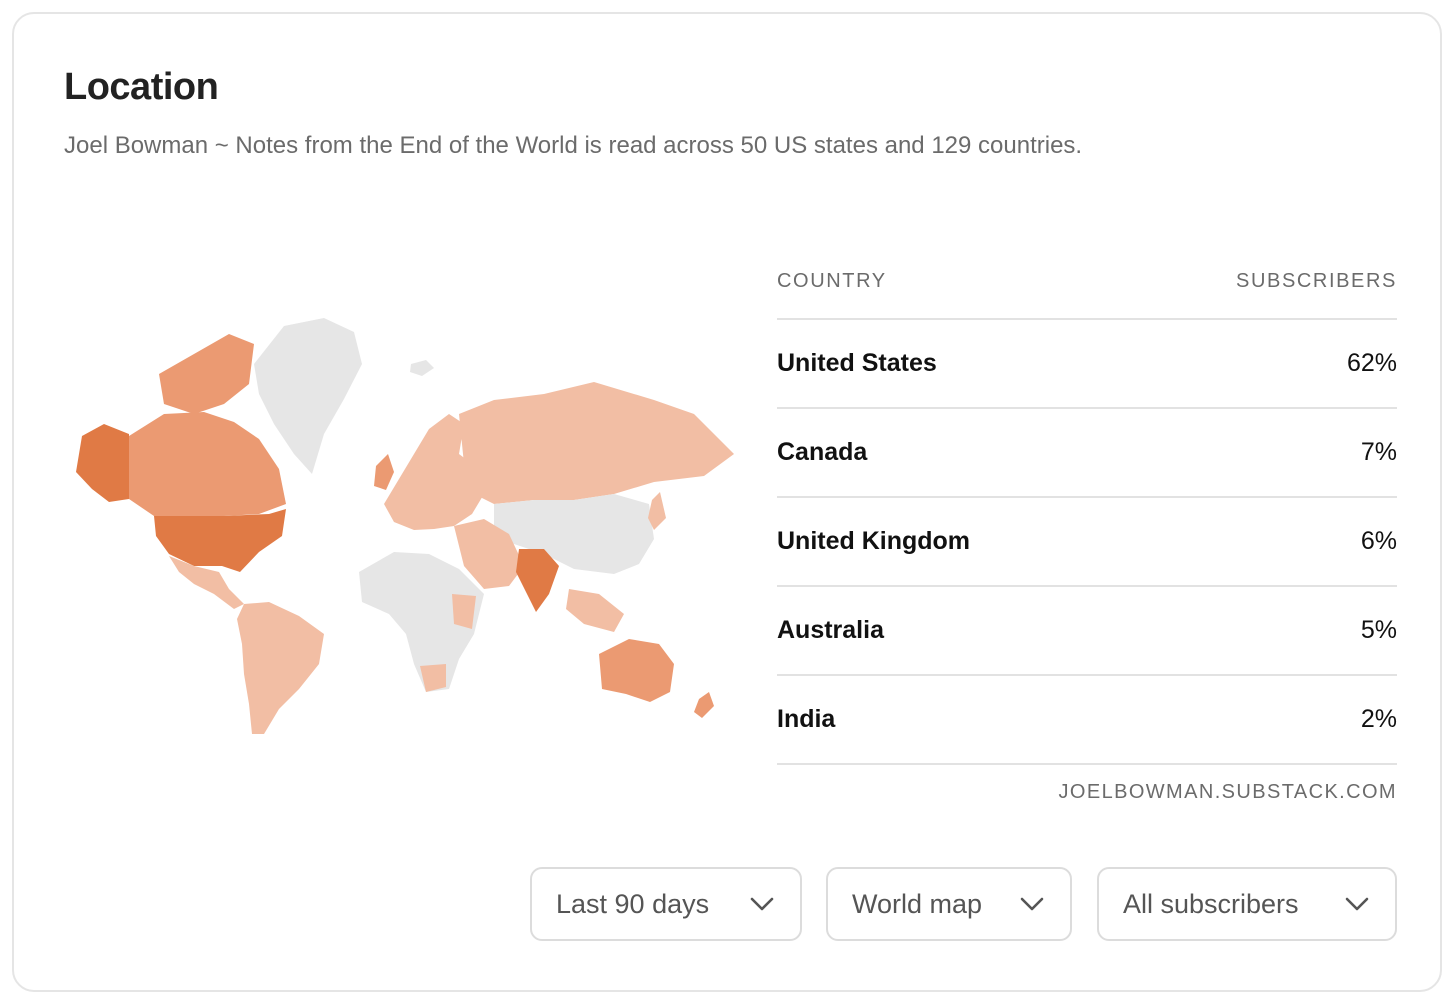 The height and width of the screenshot is (1007, 1456). Describe the element at coordinates (1087, 282) in the screenshot. I see `table-header: COUNTRY SUBSCRIBERS` at that location.